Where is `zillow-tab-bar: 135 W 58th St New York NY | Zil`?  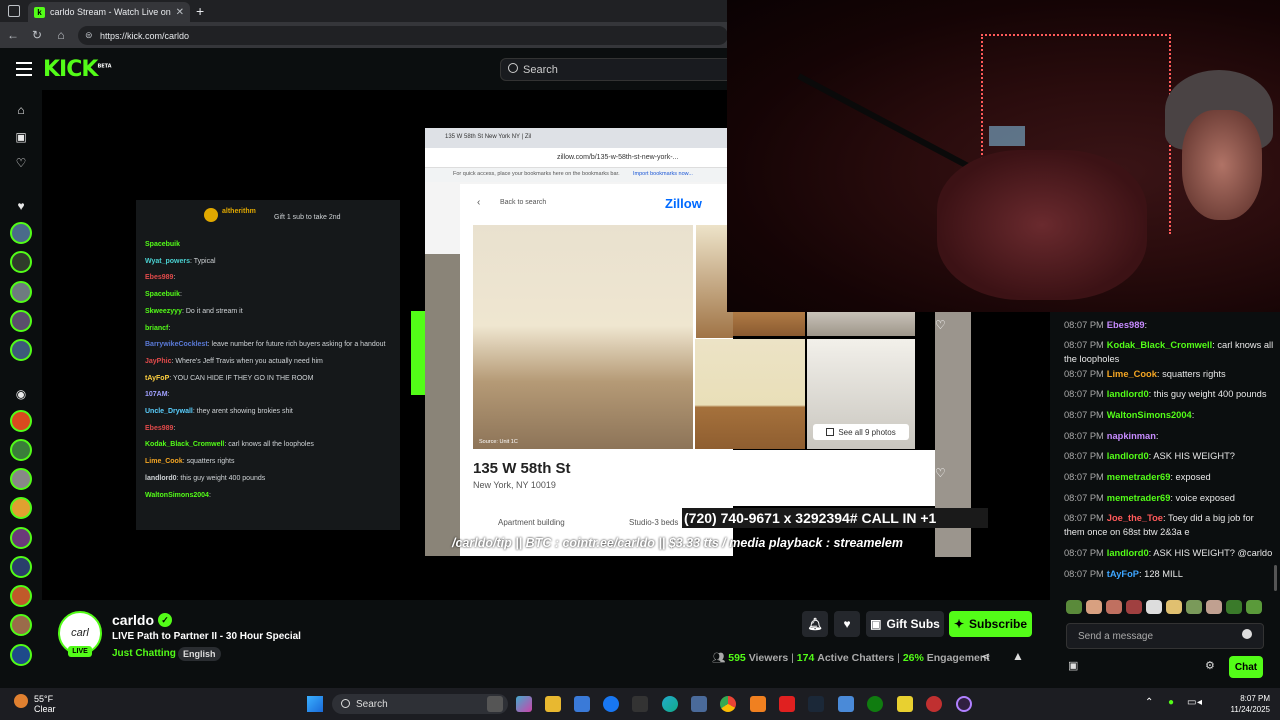
zillow-tab-bar: 135 W 58th St New York NY | Zil is located at coordinates (579, 138).